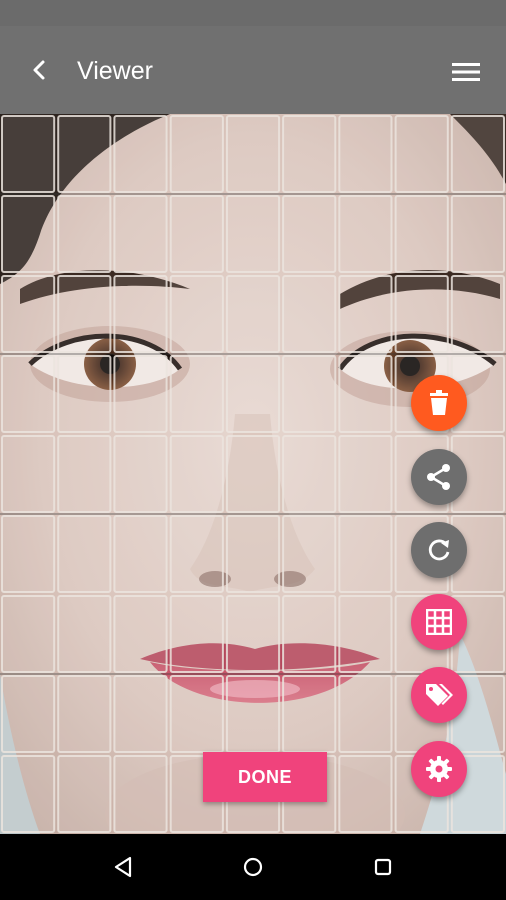  I want to click on share-icon, so click(438, 477).